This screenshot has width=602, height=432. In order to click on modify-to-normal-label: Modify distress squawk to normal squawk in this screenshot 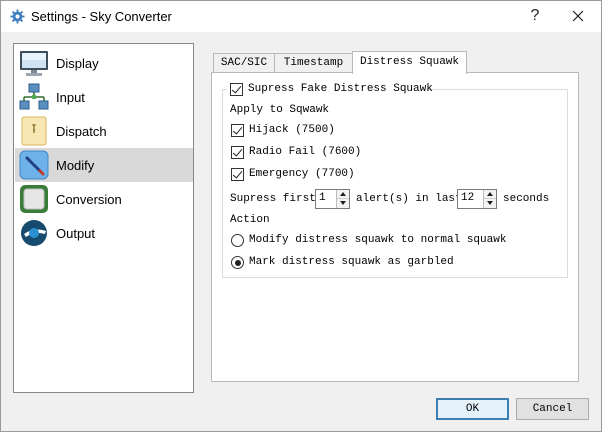, I will do `click(378, 240)`.